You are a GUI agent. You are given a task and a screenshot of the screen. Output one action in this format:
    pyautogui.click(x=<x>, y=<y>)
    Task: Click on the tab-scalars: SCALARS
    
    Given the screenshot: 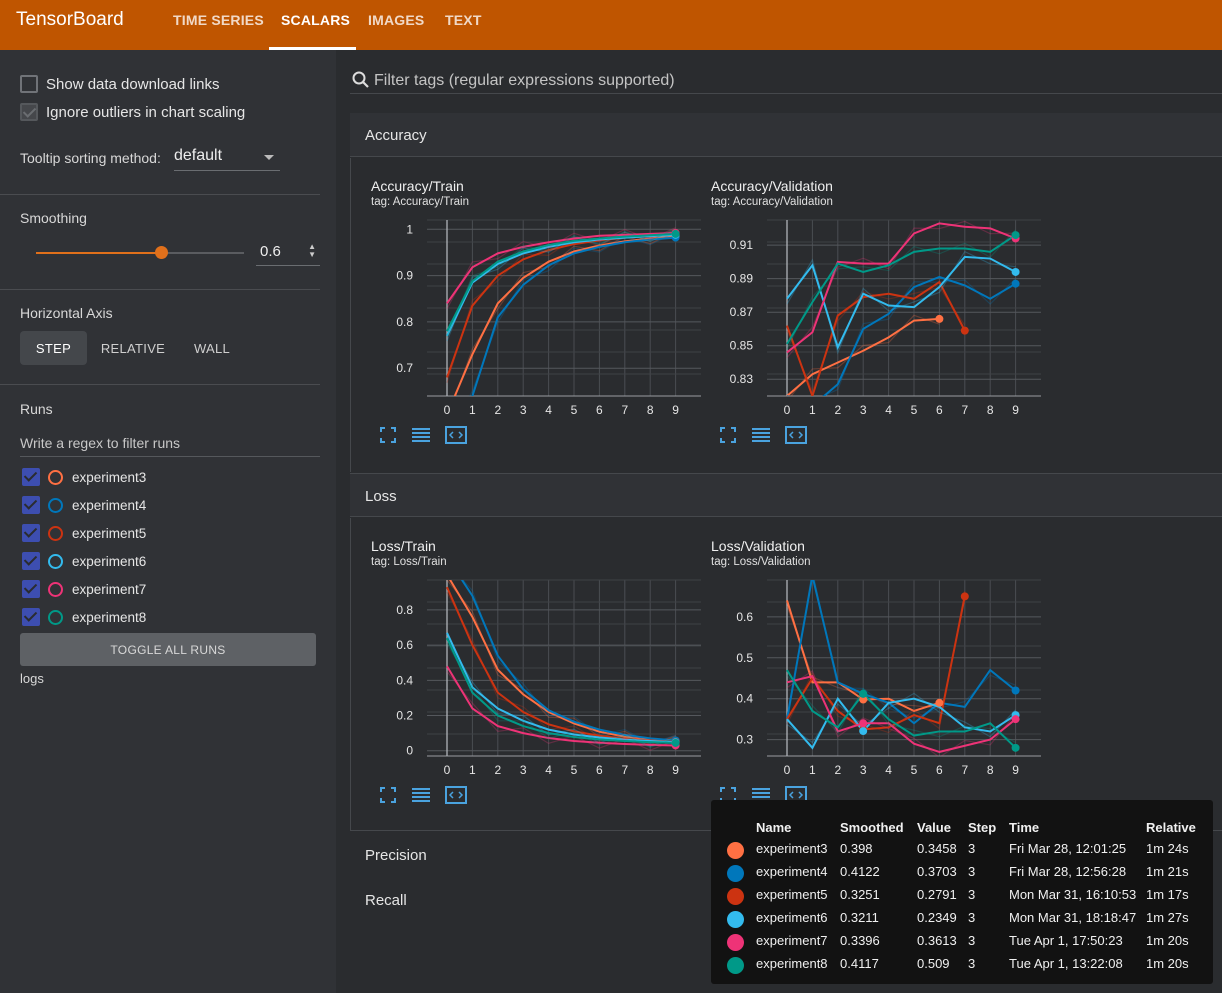 What is the action you would take?
    pyautogui.click(x=315, y=20)
    